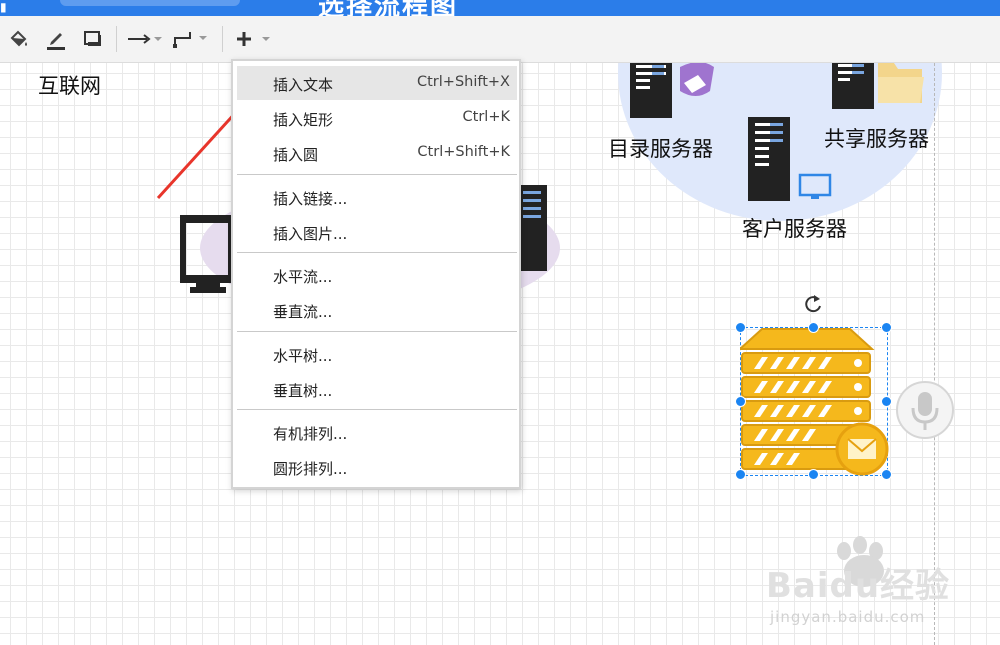 This screenshot has width=1000, height=645. Describe the element at coordinates (56, 41) in the screenshot. I see `line-color-icon` at that location.